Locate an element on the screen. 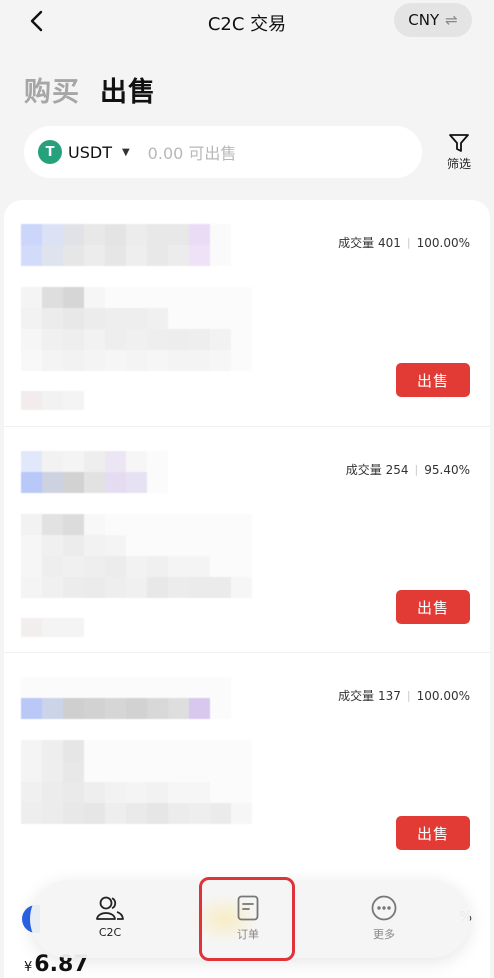 The image size is (494, 978). trade-tabs: 购买 出售 is located at coordinates (90, 89).